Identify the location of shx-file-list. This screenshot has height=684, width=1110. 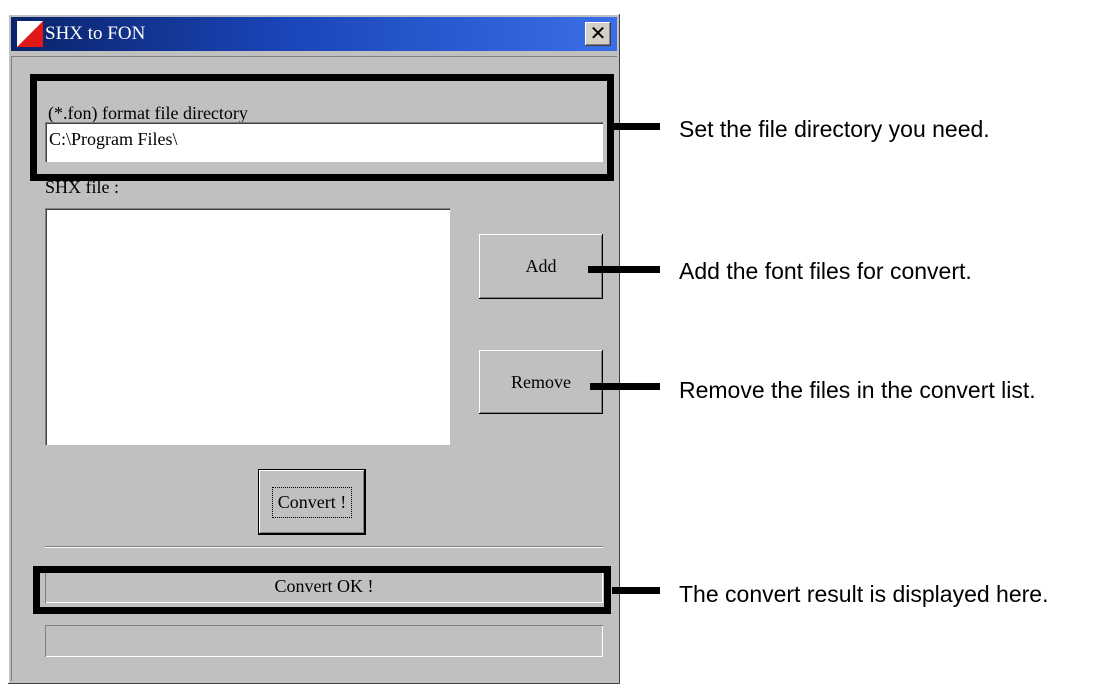
(247, 326).